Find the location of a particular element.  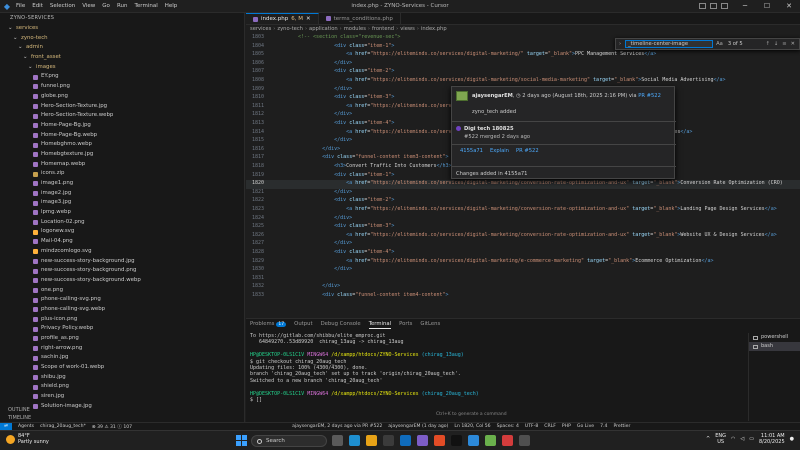

weather-widget: 84°F Partly sunny is located at coordinates (27, 439).